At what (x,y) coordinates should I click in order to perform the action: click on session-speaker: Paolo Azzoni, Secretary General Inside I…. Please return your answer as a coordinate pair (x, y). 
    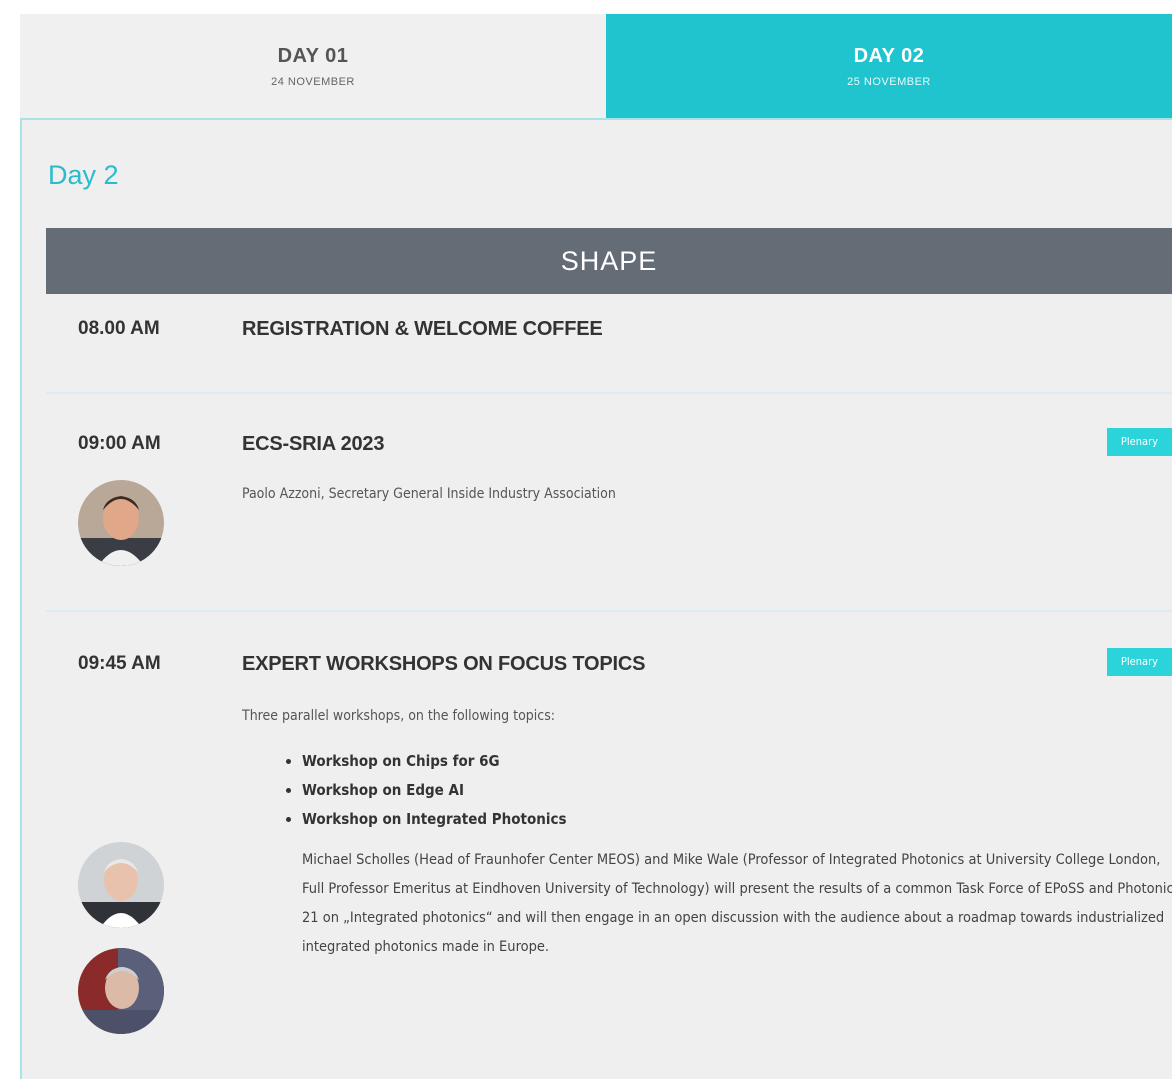
    Looking at the image, I should click on (429, 494).